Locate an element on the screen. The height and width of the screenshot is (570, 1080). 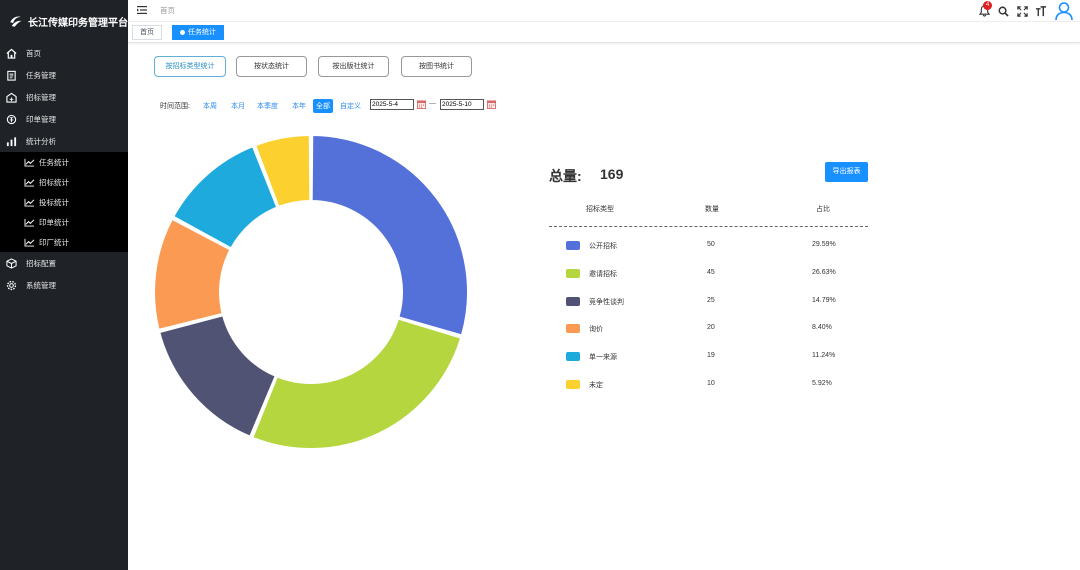
cell-ratio: 11.24% is located at coordinates (824, 355).